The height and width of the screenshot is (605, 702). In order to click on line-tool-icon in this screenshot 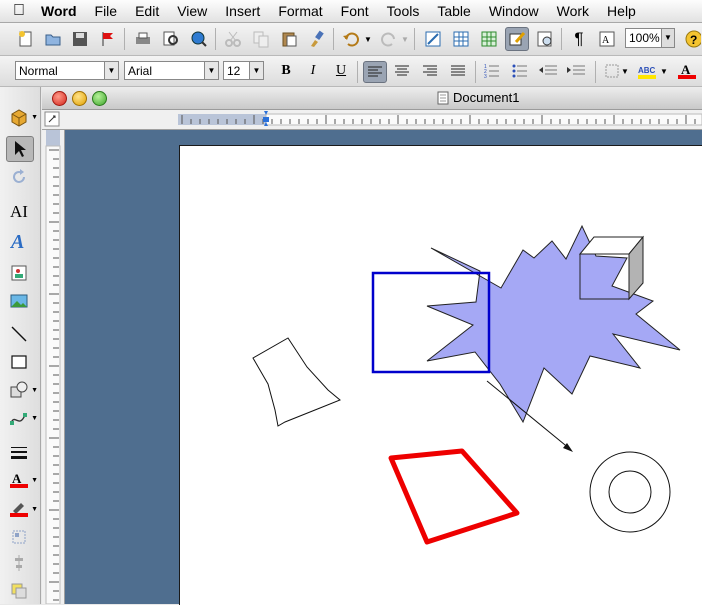, I will do `click(19, 334)`.